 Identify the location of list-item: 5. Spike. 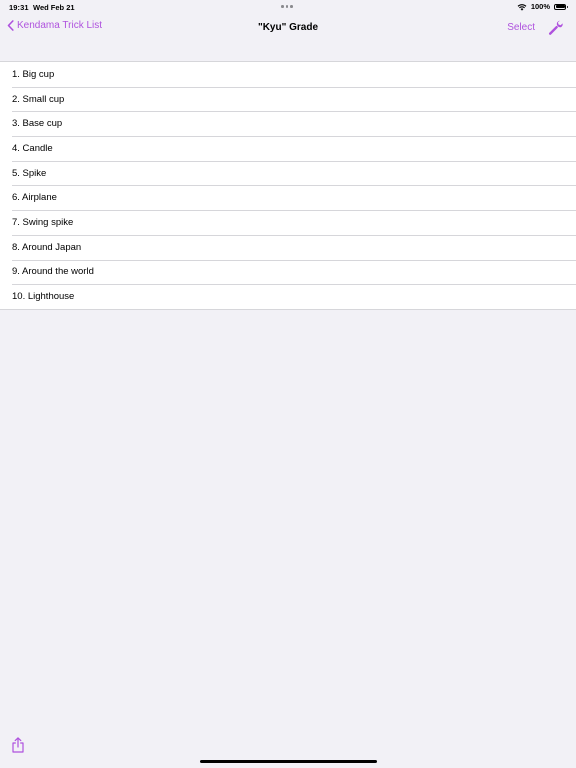
(288, 173).